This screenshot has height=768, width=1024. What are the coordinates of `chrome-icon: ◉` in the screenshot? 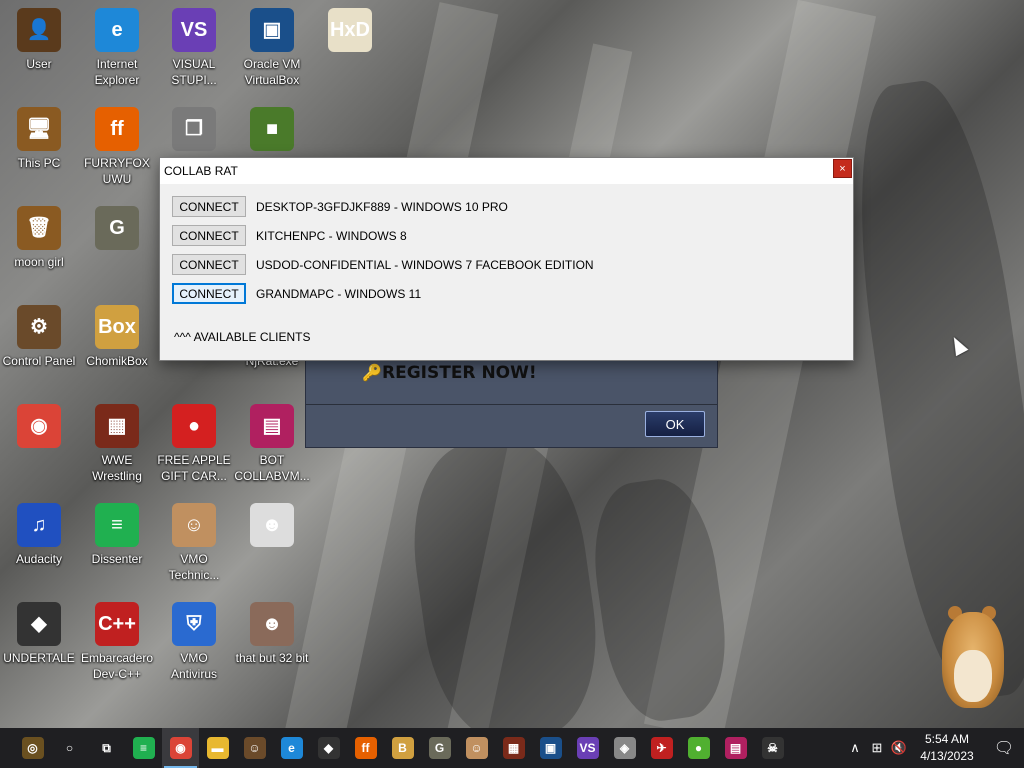 It's located at (180, 748).